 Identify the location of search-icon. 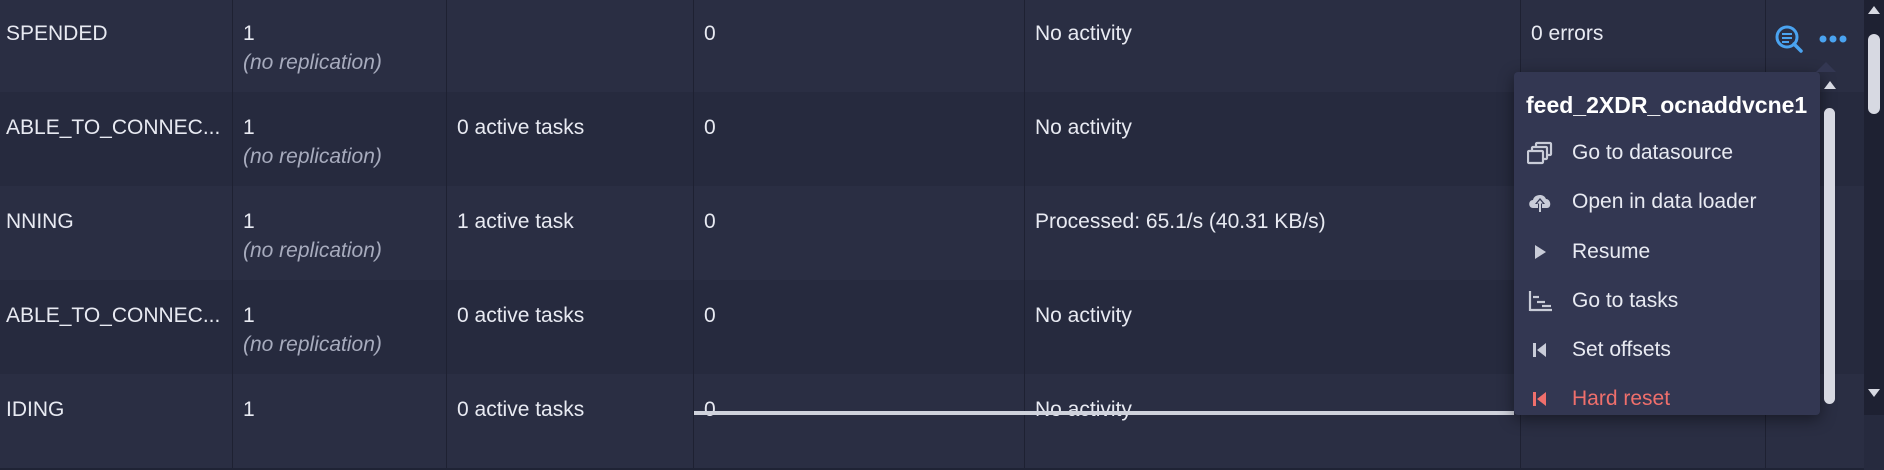
(1789, 39).